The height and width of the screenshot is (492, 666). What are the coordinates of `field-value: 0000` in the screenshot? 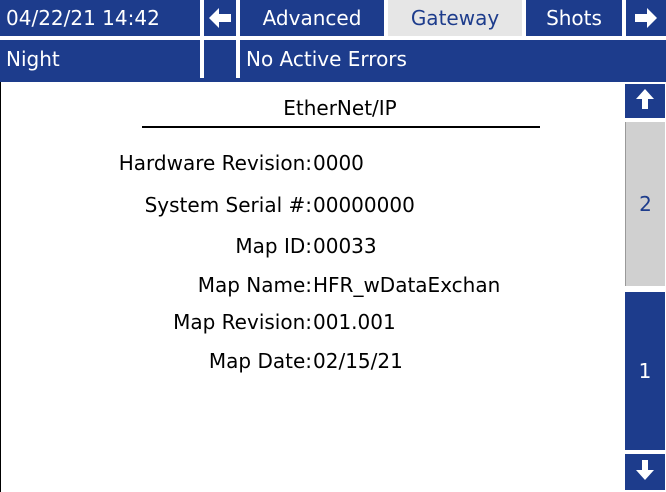 It's located at (338, 163).